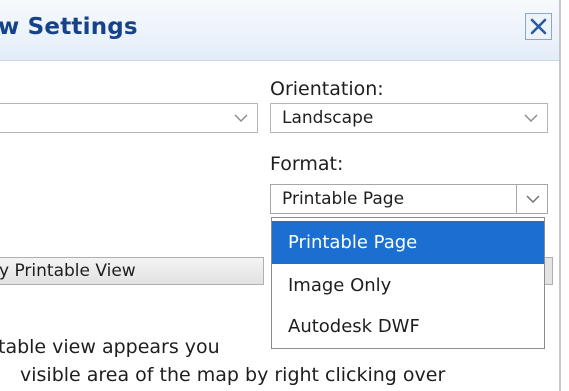  I want to click on close-button, so click(538, 26).